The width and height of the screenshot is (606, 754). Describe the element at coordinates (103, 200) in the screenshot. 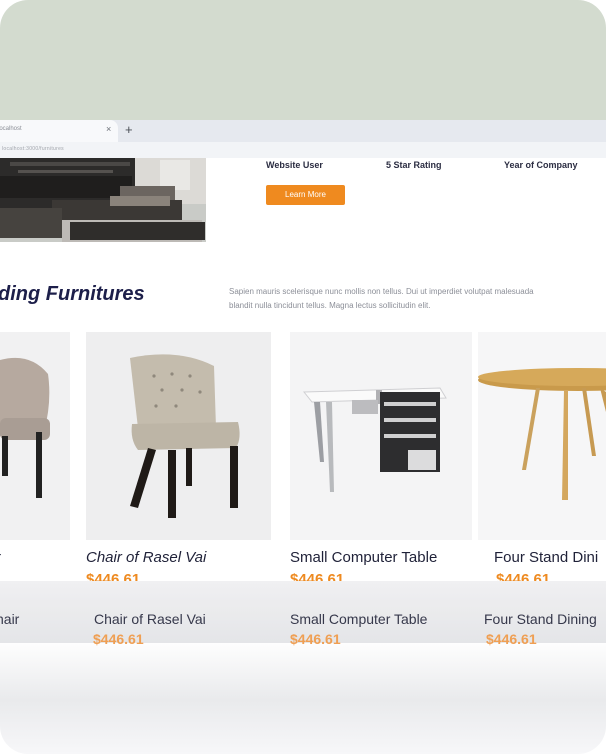

I see `hero-living-room-image` at that location.